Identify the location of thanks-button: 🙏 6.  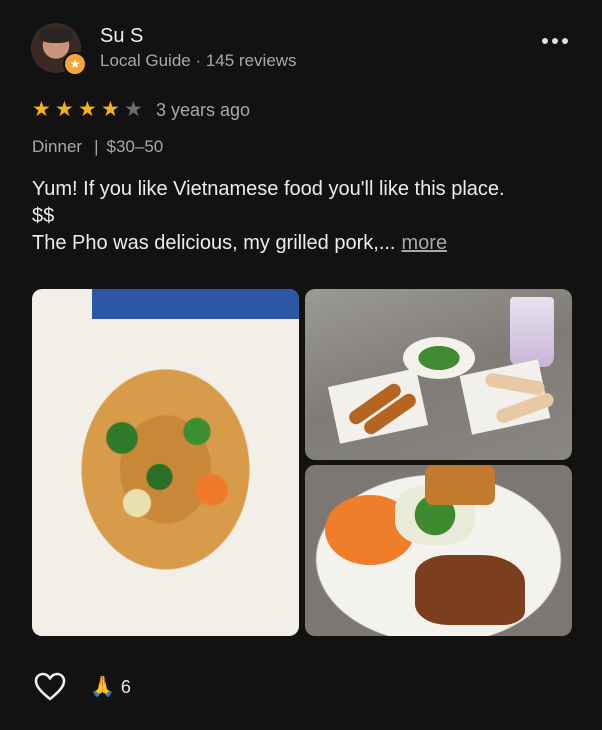
(110, 687).